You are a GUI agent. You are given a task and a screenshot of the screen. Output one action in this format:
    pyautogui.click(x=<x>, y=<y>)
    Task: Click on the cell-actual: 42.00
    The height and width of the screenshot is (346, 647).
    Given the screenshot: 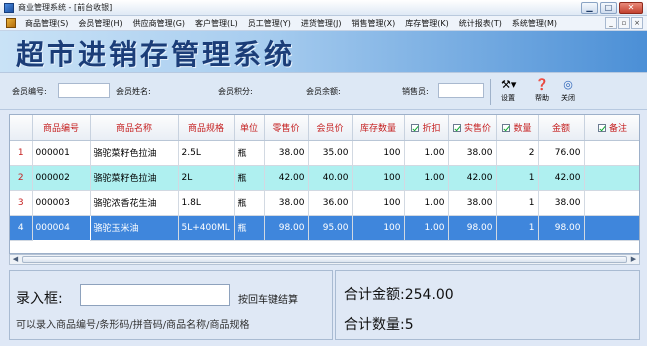 What is the action you would take?
    pyautogui.click(x=472, y=178)
    